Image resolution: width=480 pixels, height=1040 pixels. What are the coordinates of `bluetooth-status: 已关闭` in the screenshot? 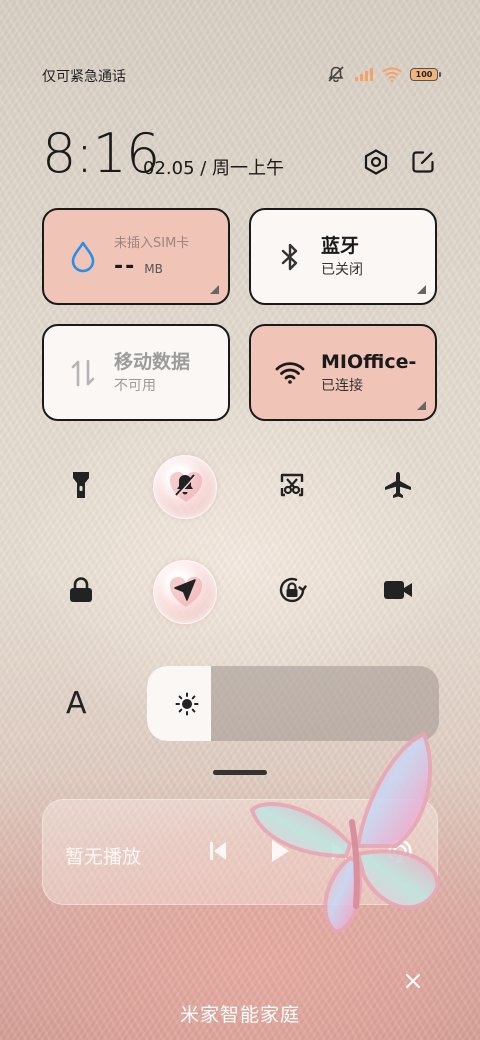 It's located at (342, 269).